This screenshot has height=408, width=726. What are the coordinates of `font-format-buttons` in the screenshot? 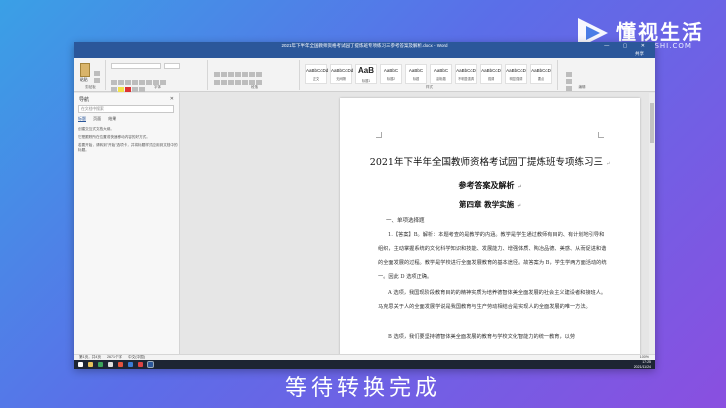 It's located at (139, 78).